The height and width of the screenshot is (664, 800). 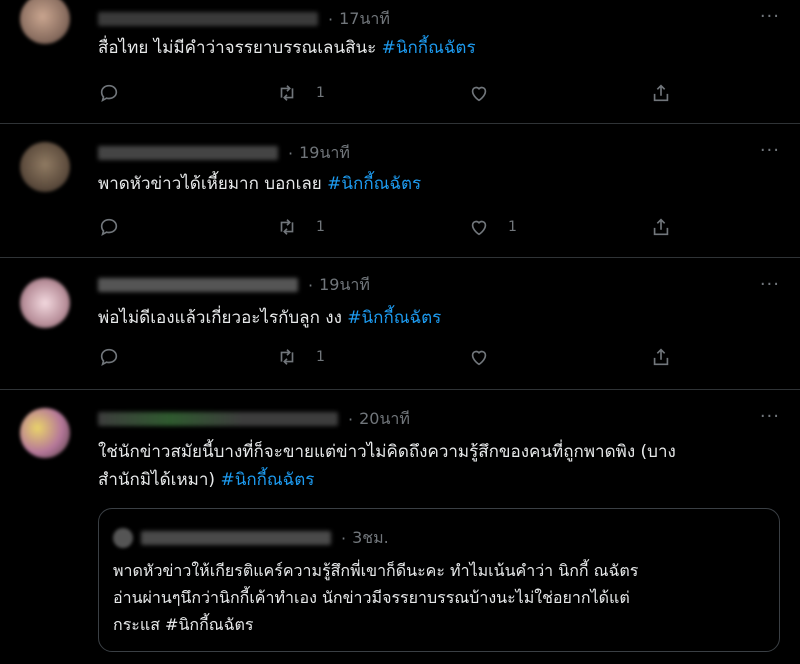 I want to click on like-count: 1, so click(x=512, y=227).